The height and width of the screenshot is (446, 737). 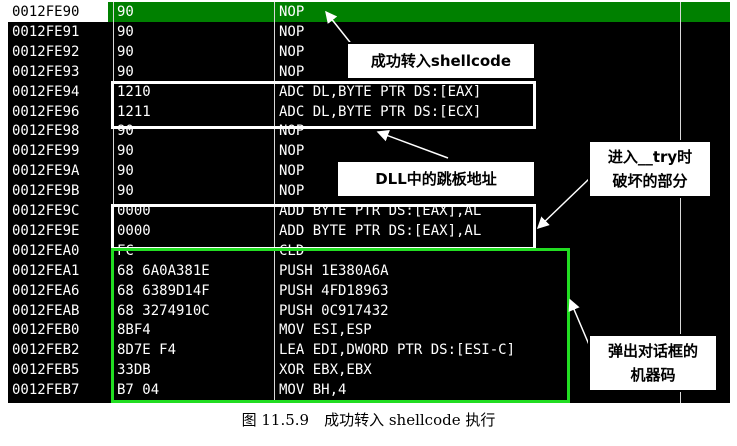 I want to click on arrow-to-machine-code-box, so click(x=579, y=323).